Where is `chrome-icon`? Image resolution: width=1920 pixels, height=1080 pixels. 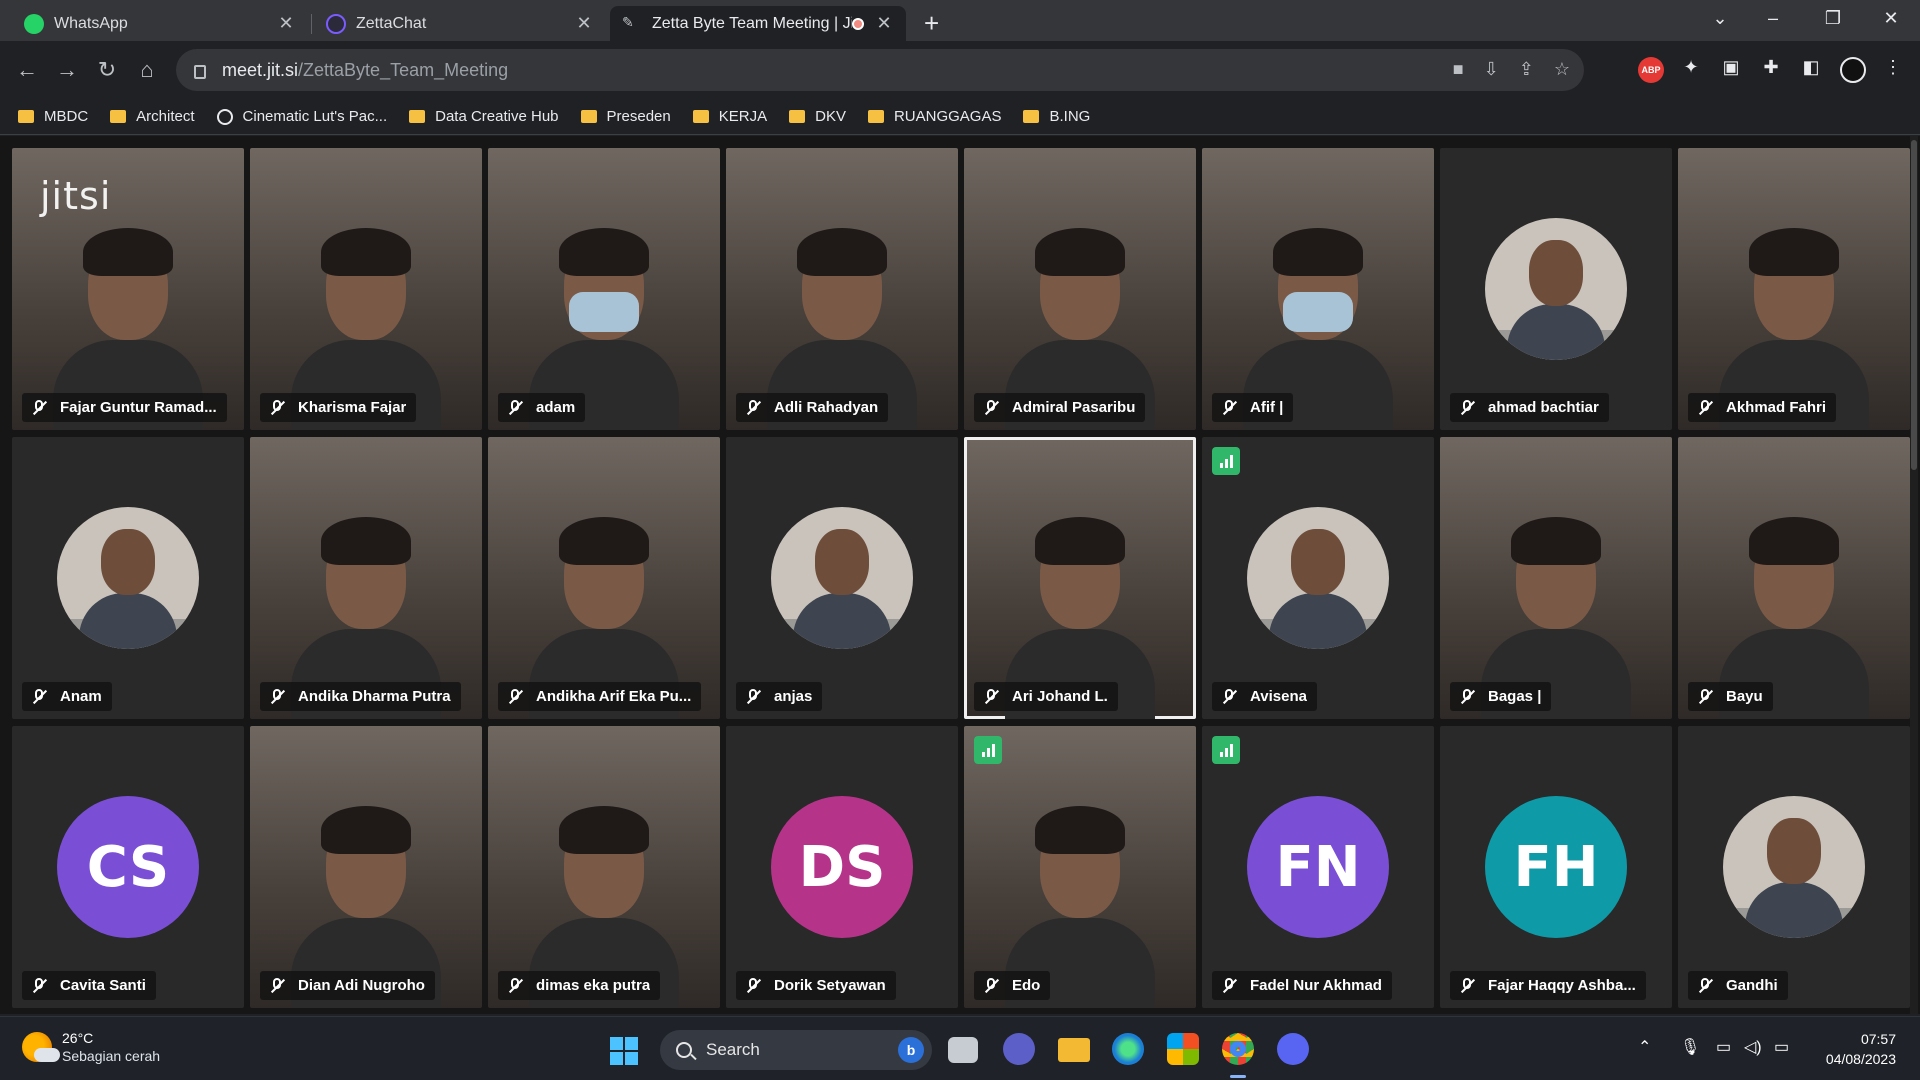 chrome-icon is located at coordinates (1238, 1049).